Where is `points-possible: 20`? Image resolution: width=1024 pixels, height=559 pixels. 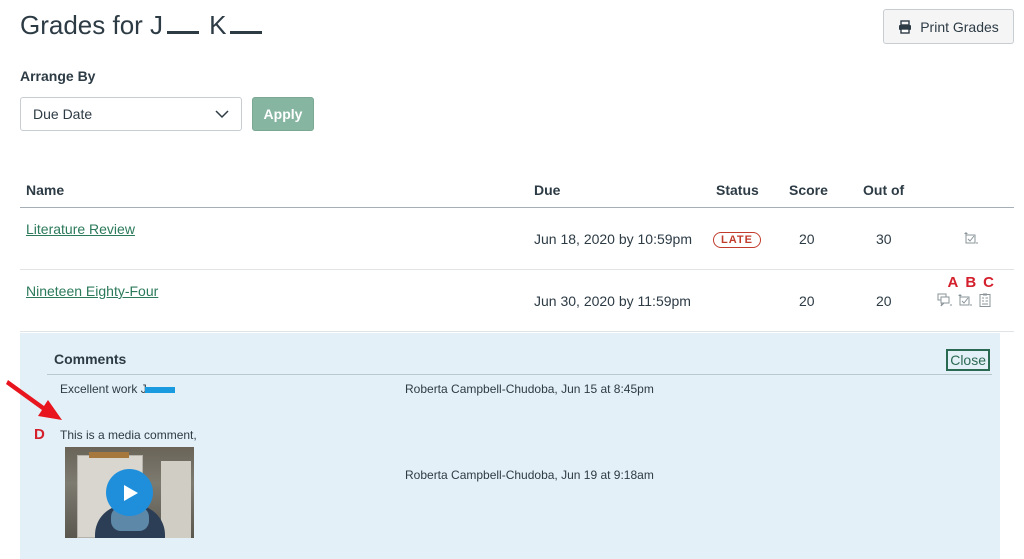
points-possible: 20 is located at coordinates (884, 301).